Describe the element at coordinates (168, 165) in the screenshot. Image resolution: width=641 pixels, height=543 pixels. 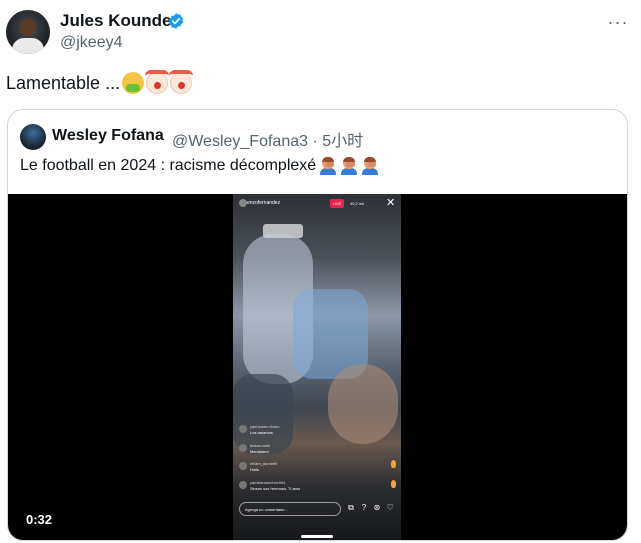
I see `quoted-text-content: Le football en 2024 : racisme décomplexé` at that location.